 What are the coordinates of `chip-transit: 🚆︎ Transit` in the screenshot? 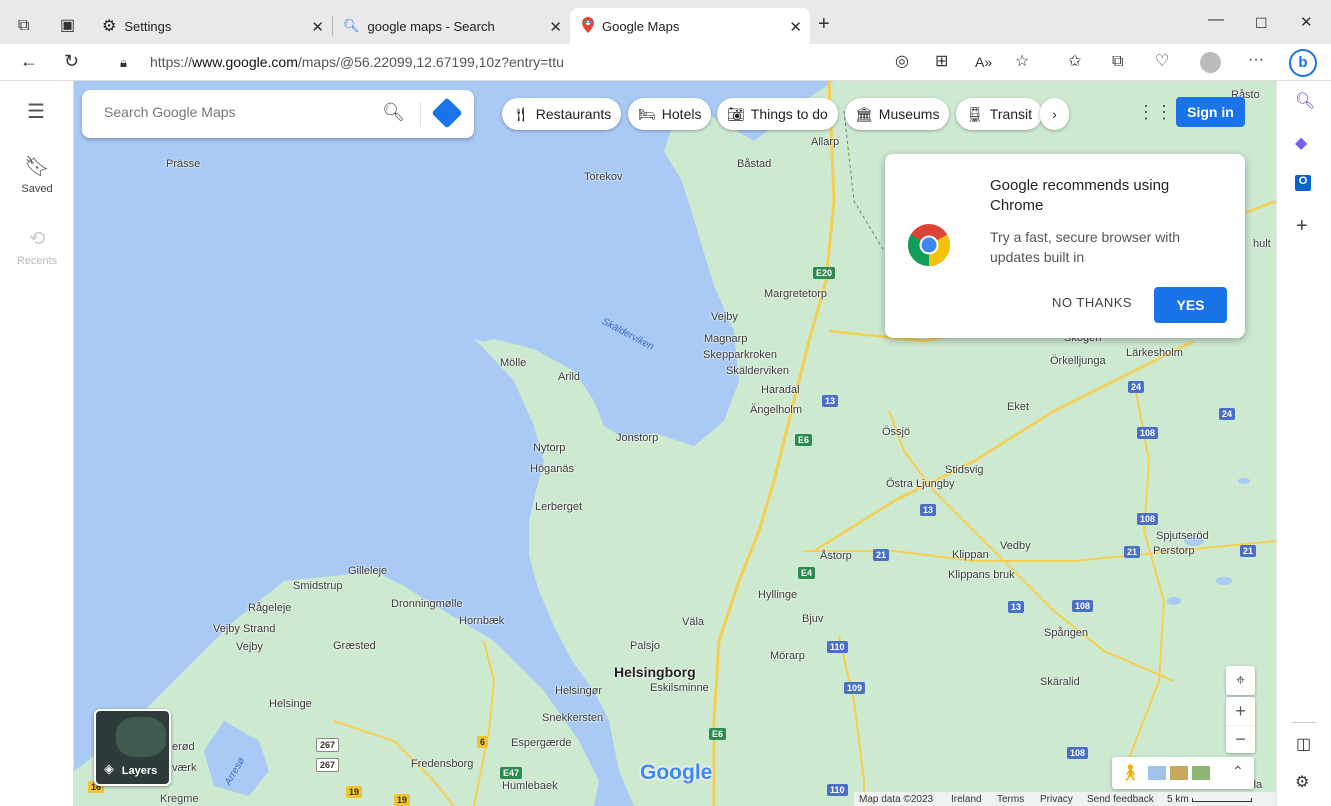 It's located at (999, 114).